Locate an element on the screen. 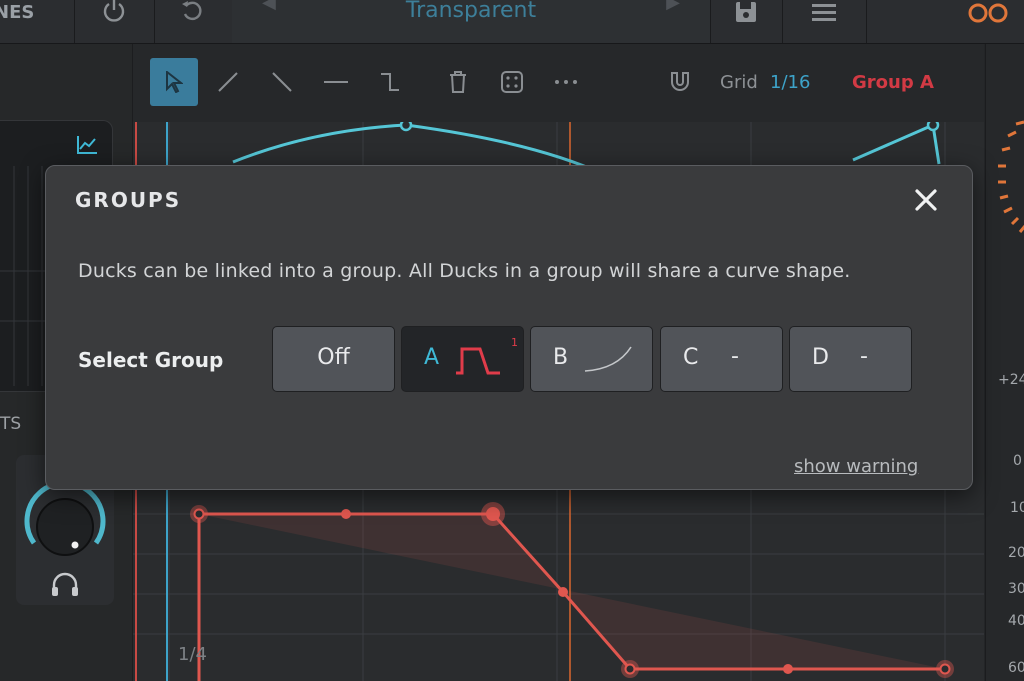 The image size is (1024, 681). randomize-button is located at coordinates (512, 82).